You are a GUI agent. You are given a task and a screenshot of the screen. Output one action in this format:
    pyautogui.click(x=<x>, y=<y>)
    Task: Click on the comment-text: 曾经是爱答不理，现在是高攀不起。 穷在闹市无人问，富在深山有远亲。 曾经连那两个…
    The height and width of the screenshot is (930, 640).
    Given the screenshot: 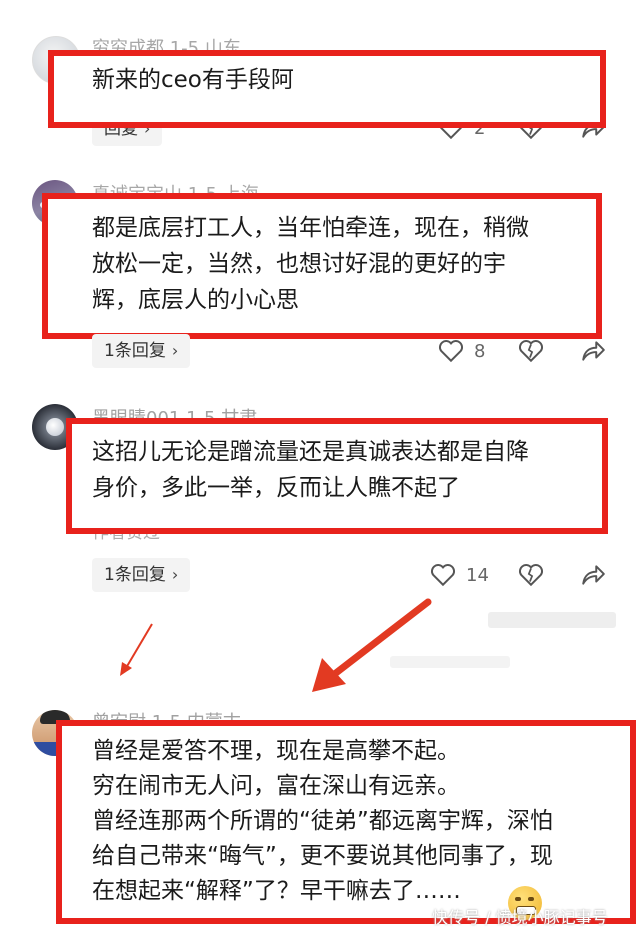 What is the action you would take?
    pyautogui.click(x=322, y=821)
    